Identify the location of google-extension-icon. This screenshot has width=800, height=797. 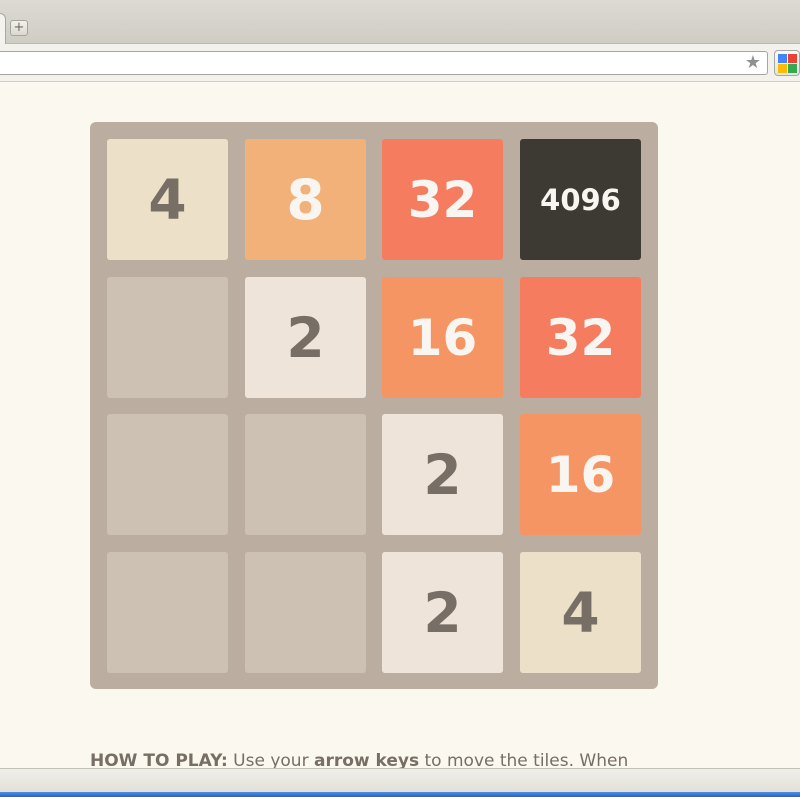
(787, 63).